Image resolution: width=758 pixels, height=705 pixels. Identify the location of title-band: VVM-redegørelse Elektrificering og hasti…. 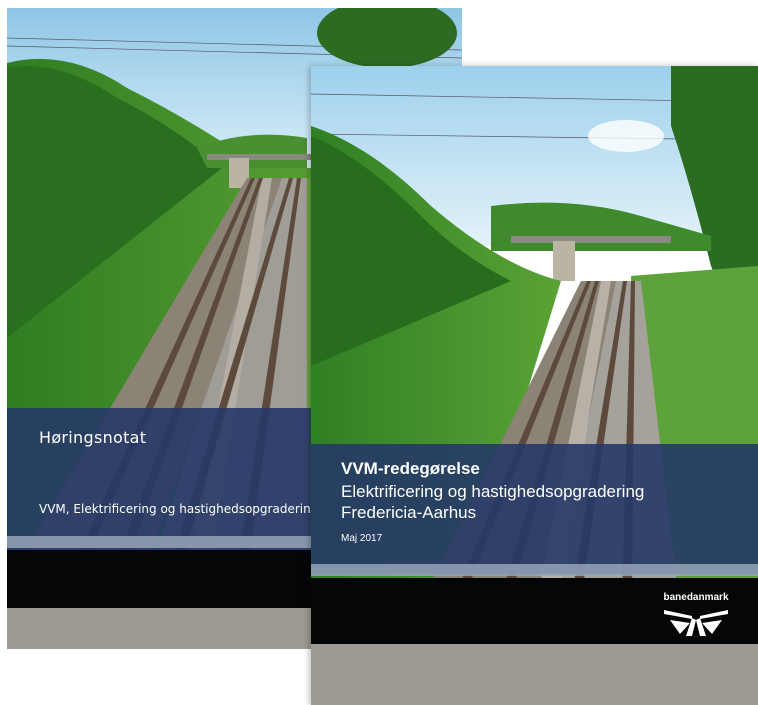
(534, 509).